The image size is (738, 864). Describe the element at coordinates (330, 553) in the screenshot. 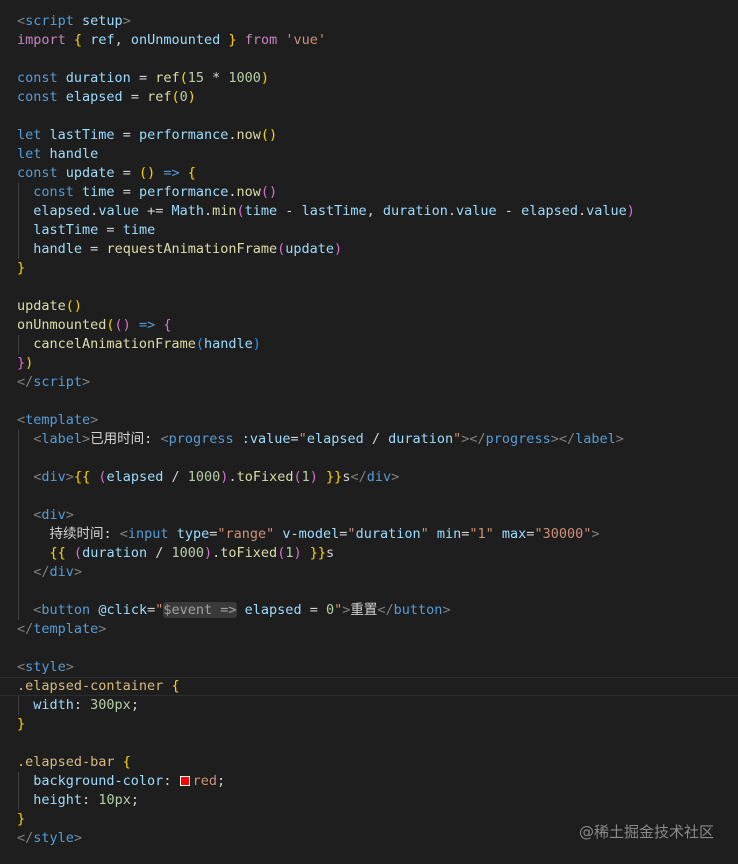

I see `code-token: s` at that location.